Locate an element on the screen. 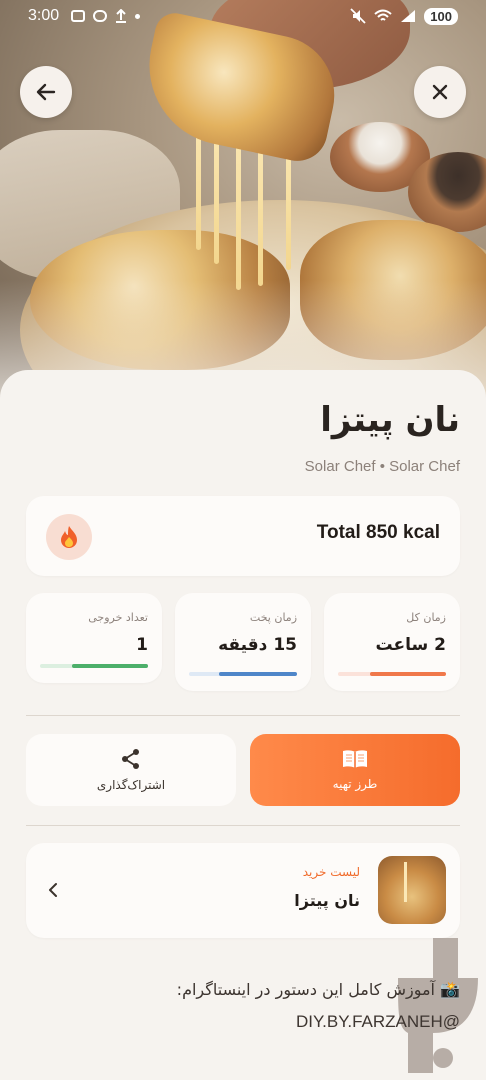  back-arrow-icon is located at coordinates (46, 92).